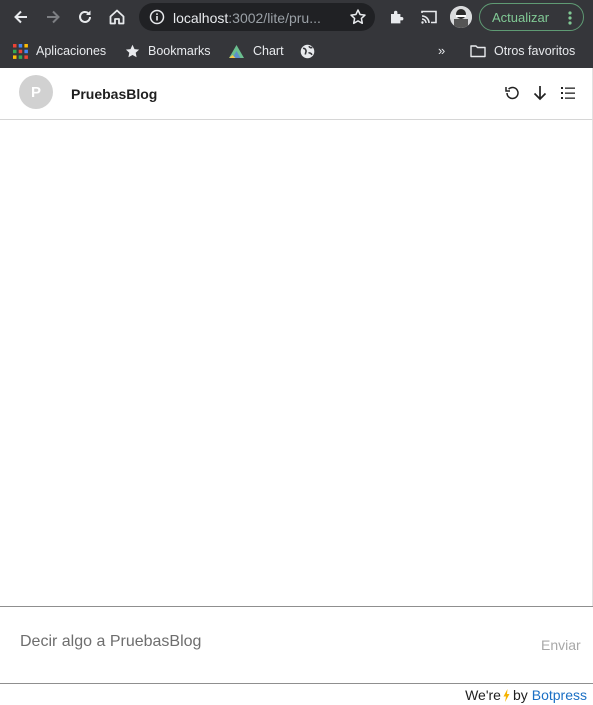 This screenshot has height=705, width=593. What do you see at coordinates (358, 19) in the screenshot?
I see `bookmark-star-icon` at bounding box center [358, 19].